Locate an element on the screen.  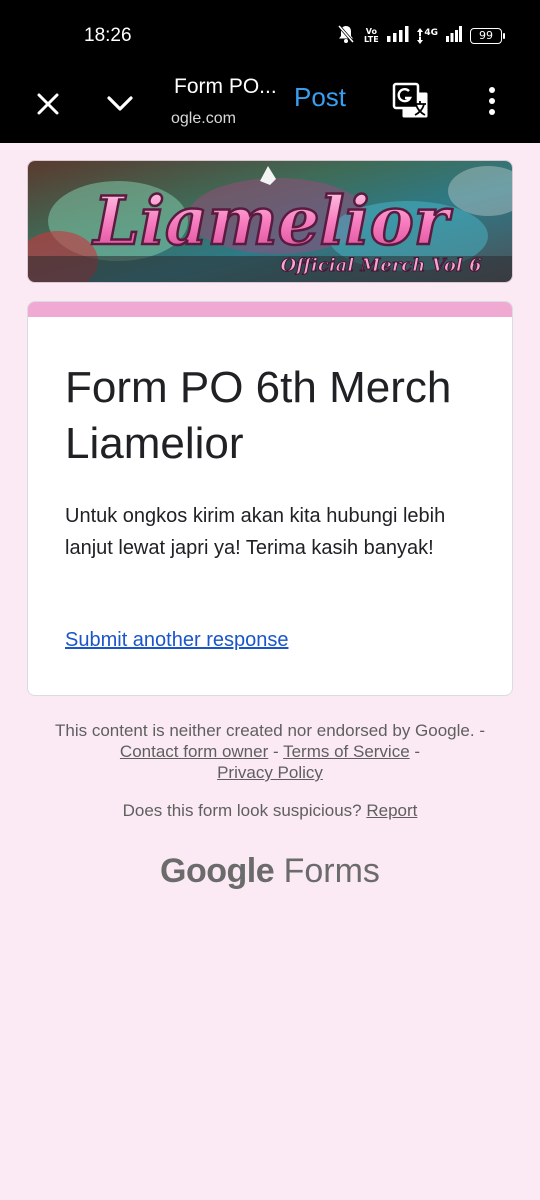
close-icon is located at coordinates (48, 104).